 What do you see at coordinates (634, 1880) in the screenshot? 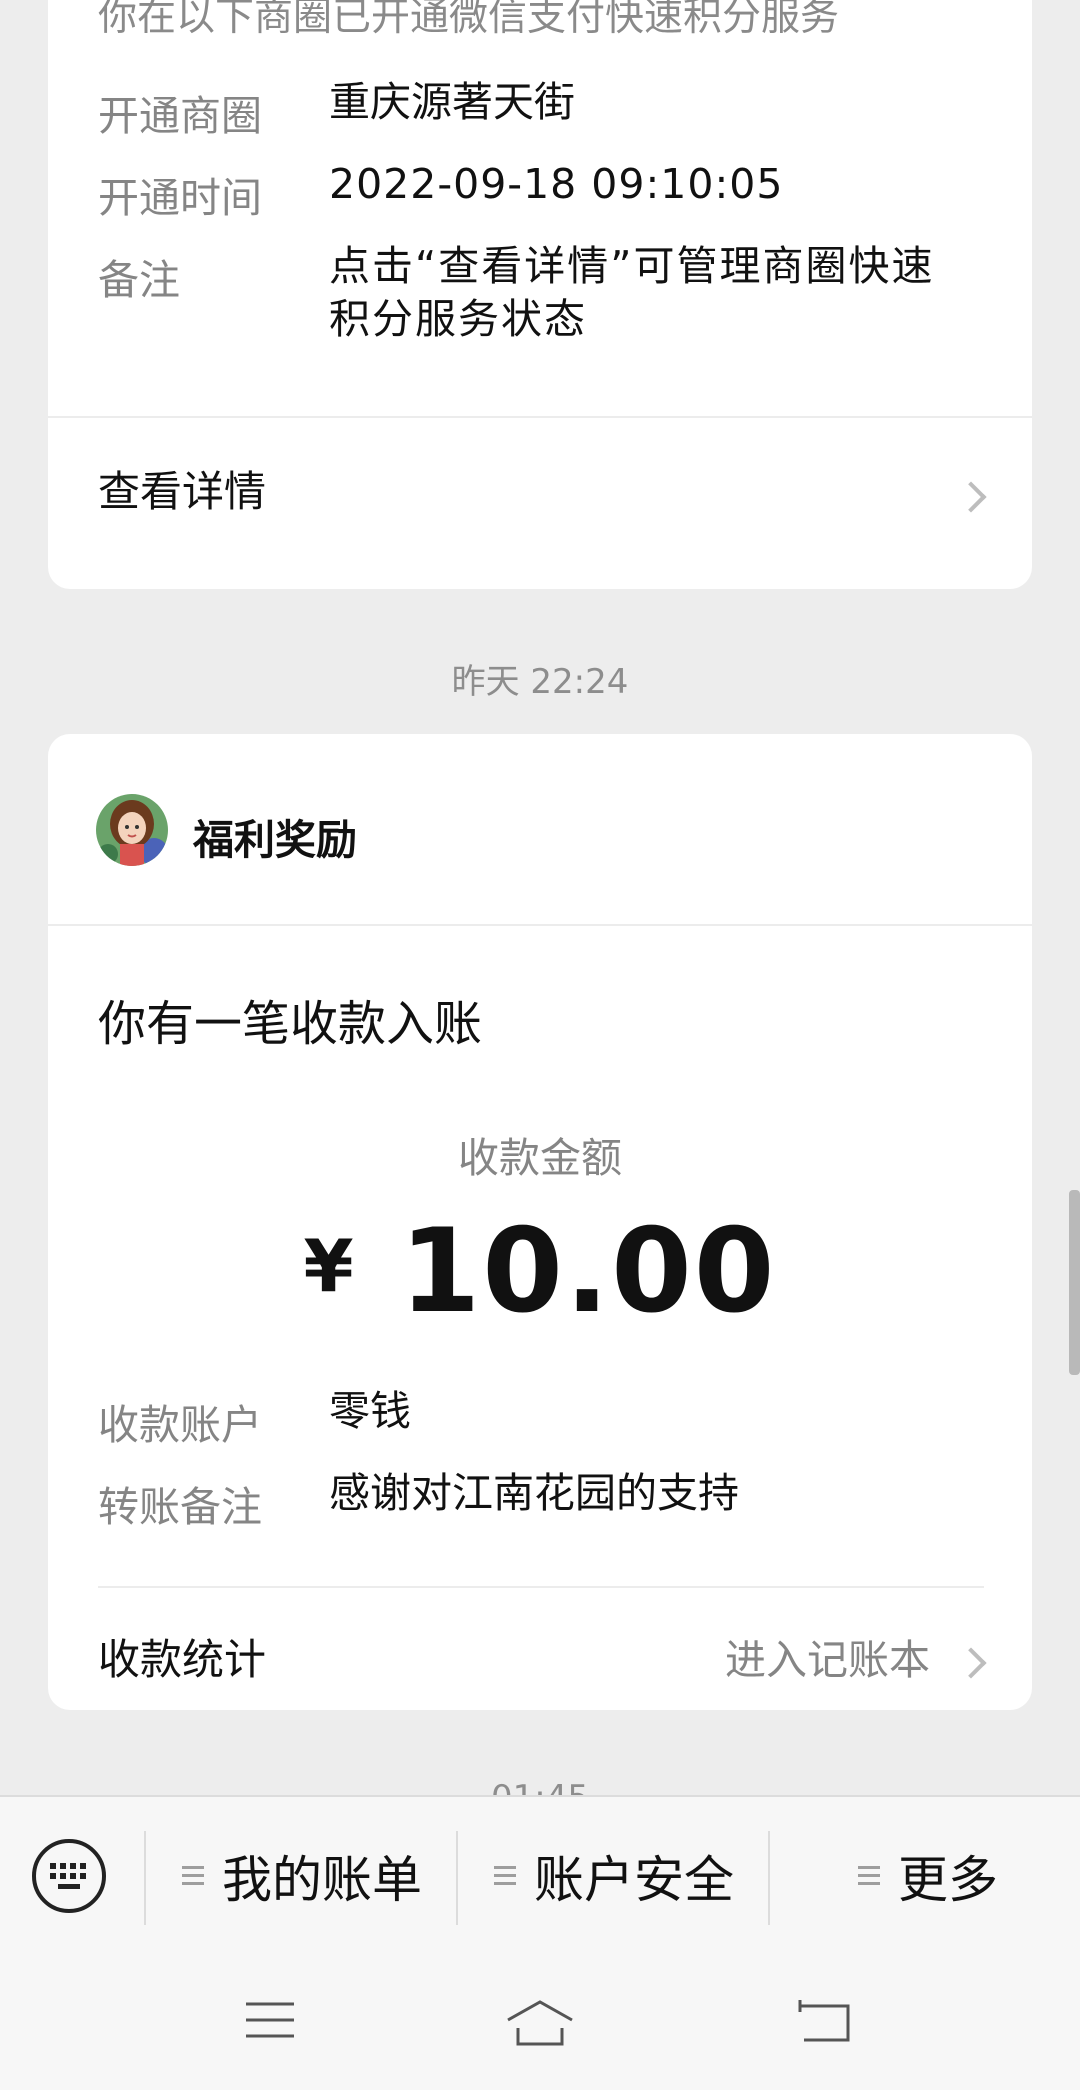
I see `menu-label-security: 账户安全` at bounding box center [634, 1880].